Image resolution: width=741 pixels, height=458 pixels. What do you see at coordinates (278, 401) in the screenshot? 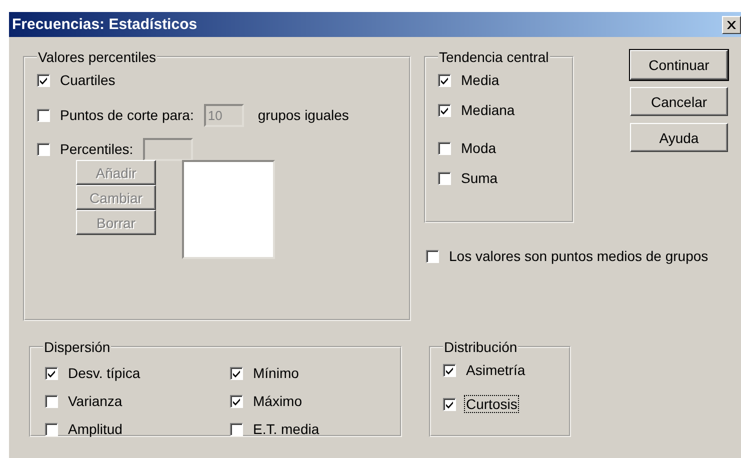
I see `checkbox-label: Máximo` at bounding box center [278, 401].